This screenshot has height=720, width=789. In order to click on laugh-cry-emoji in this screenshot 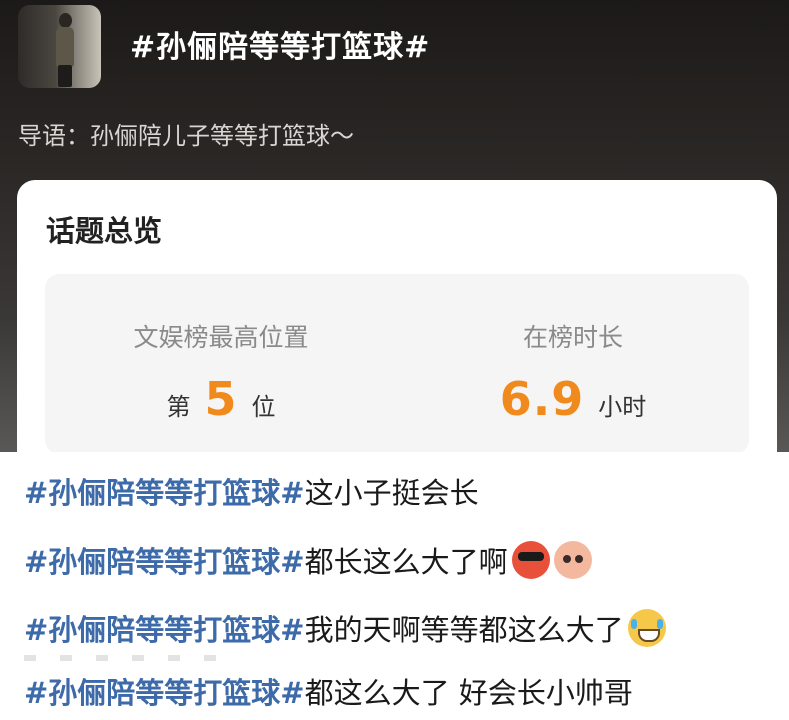, I will do `click(646, 628)`.